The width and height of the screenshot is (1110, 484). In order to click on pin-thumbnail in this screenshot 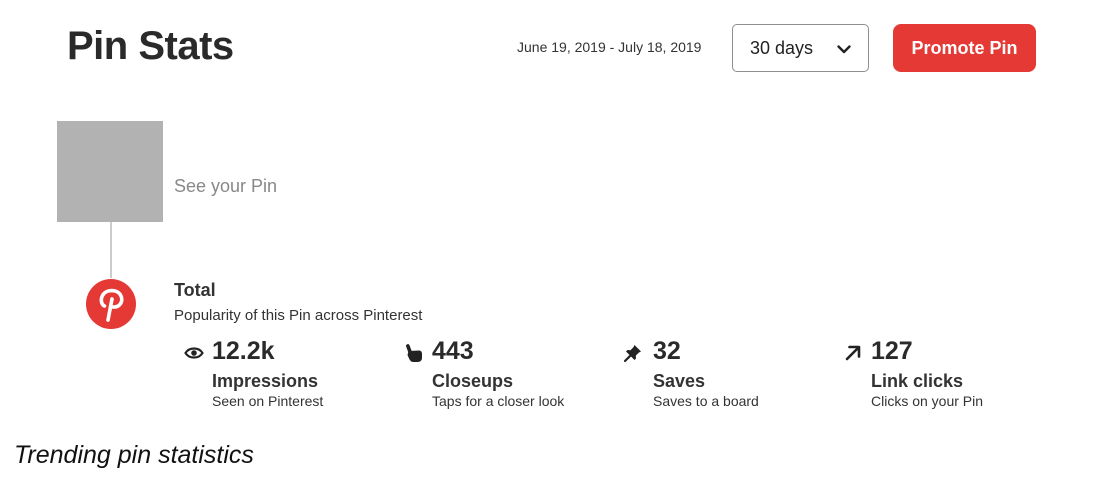, I will do `click(110, 171)`.